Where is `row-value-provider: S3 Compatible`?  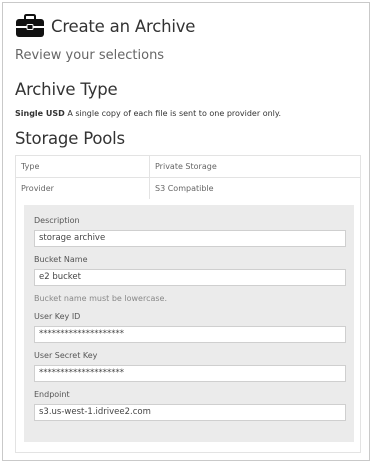
row-value-provider: S3 Compatible is located at coordinates (255, 188).